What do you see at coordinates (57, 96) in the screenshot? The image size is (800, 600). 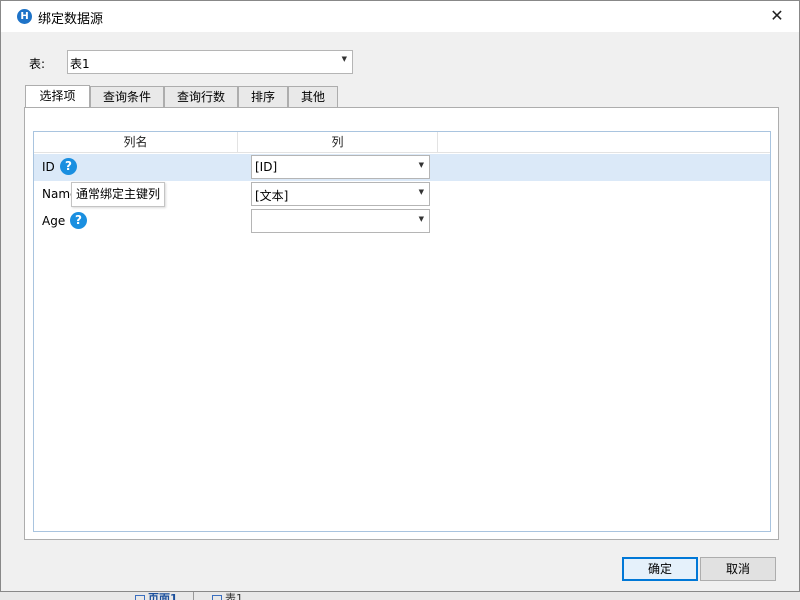 I see `tab-options: 选择项` at bounding box center [57, 96].